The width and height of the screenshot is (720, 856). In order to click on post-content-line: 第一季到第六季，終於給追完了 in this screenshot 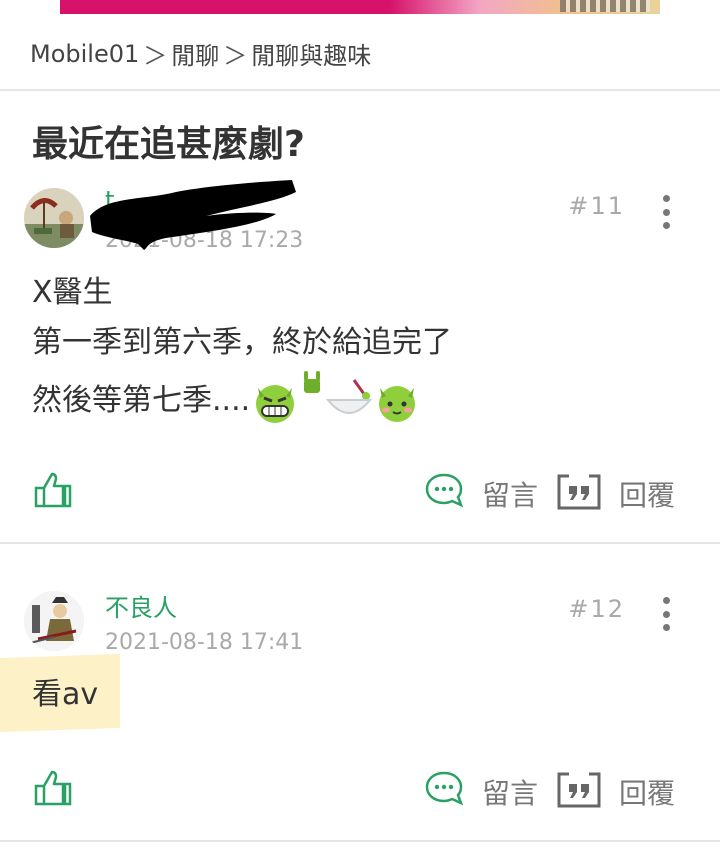, I will do `click(242, 342)`.